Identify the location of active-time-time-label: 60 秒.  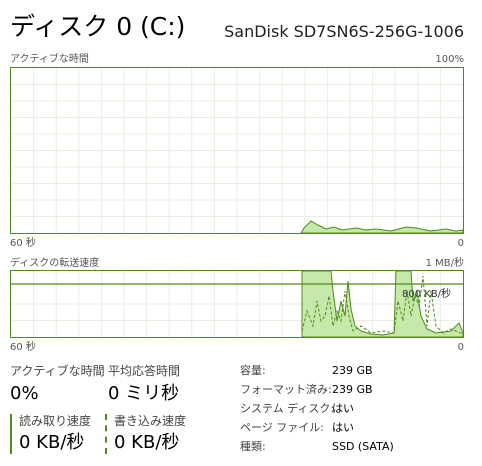
(23, 243).